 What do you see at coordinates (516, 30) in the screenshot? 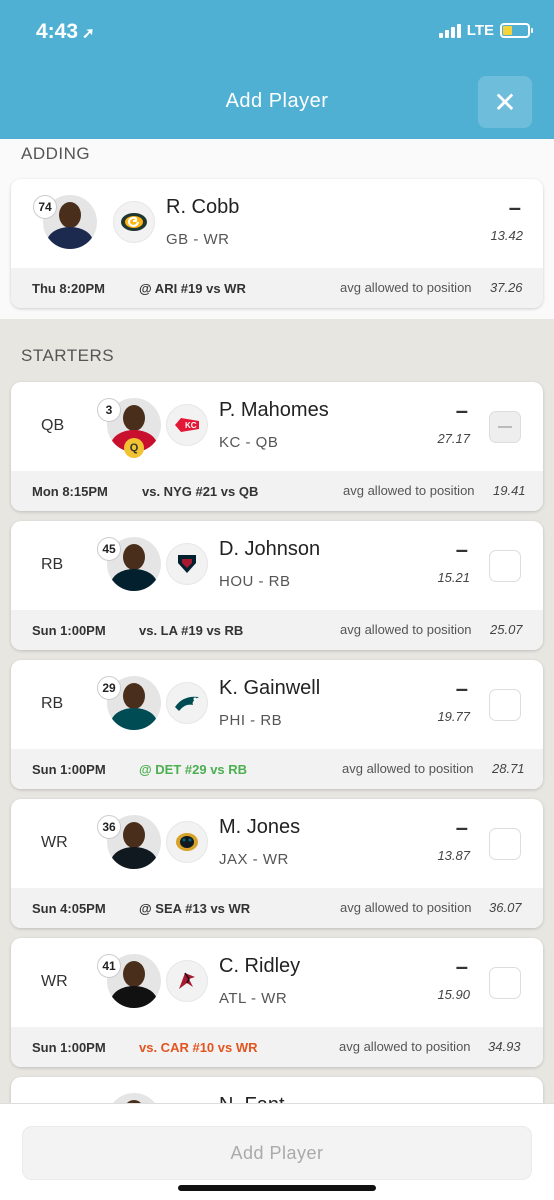
I see `battery-icon` at bounding box center [516, 30].